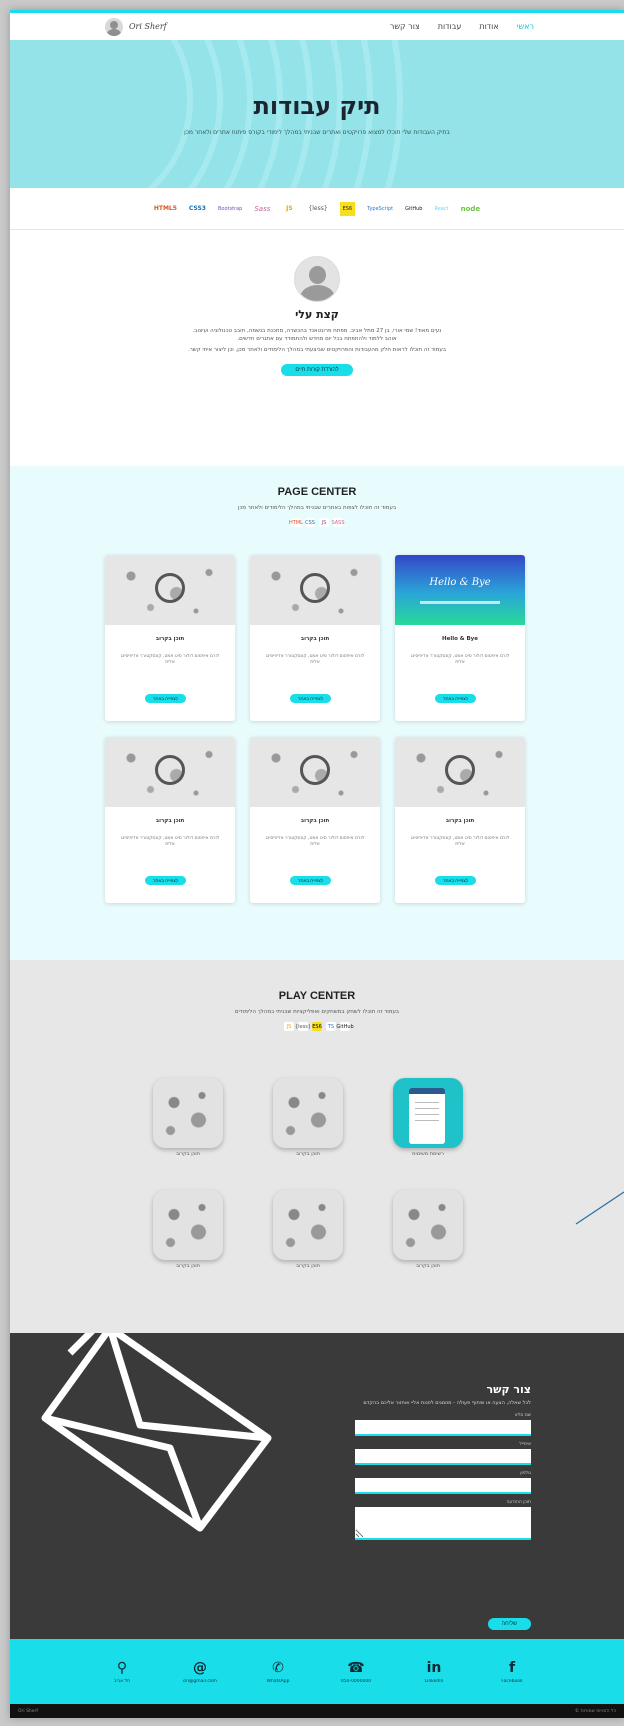 This screenshot has width=624, height=1726. What do you see at coordinates (303, 1026) in the screenshot?
I see `less-mini-icon: {less}` at bounding box center [303, 1026].